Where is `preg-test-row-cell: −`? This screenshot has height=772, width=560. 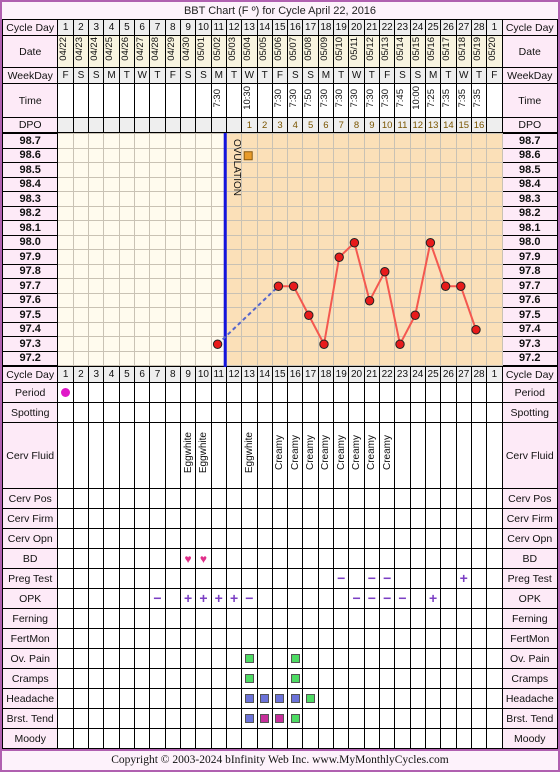
preg-test-row-cell: − is located at coordinates (372, 578).